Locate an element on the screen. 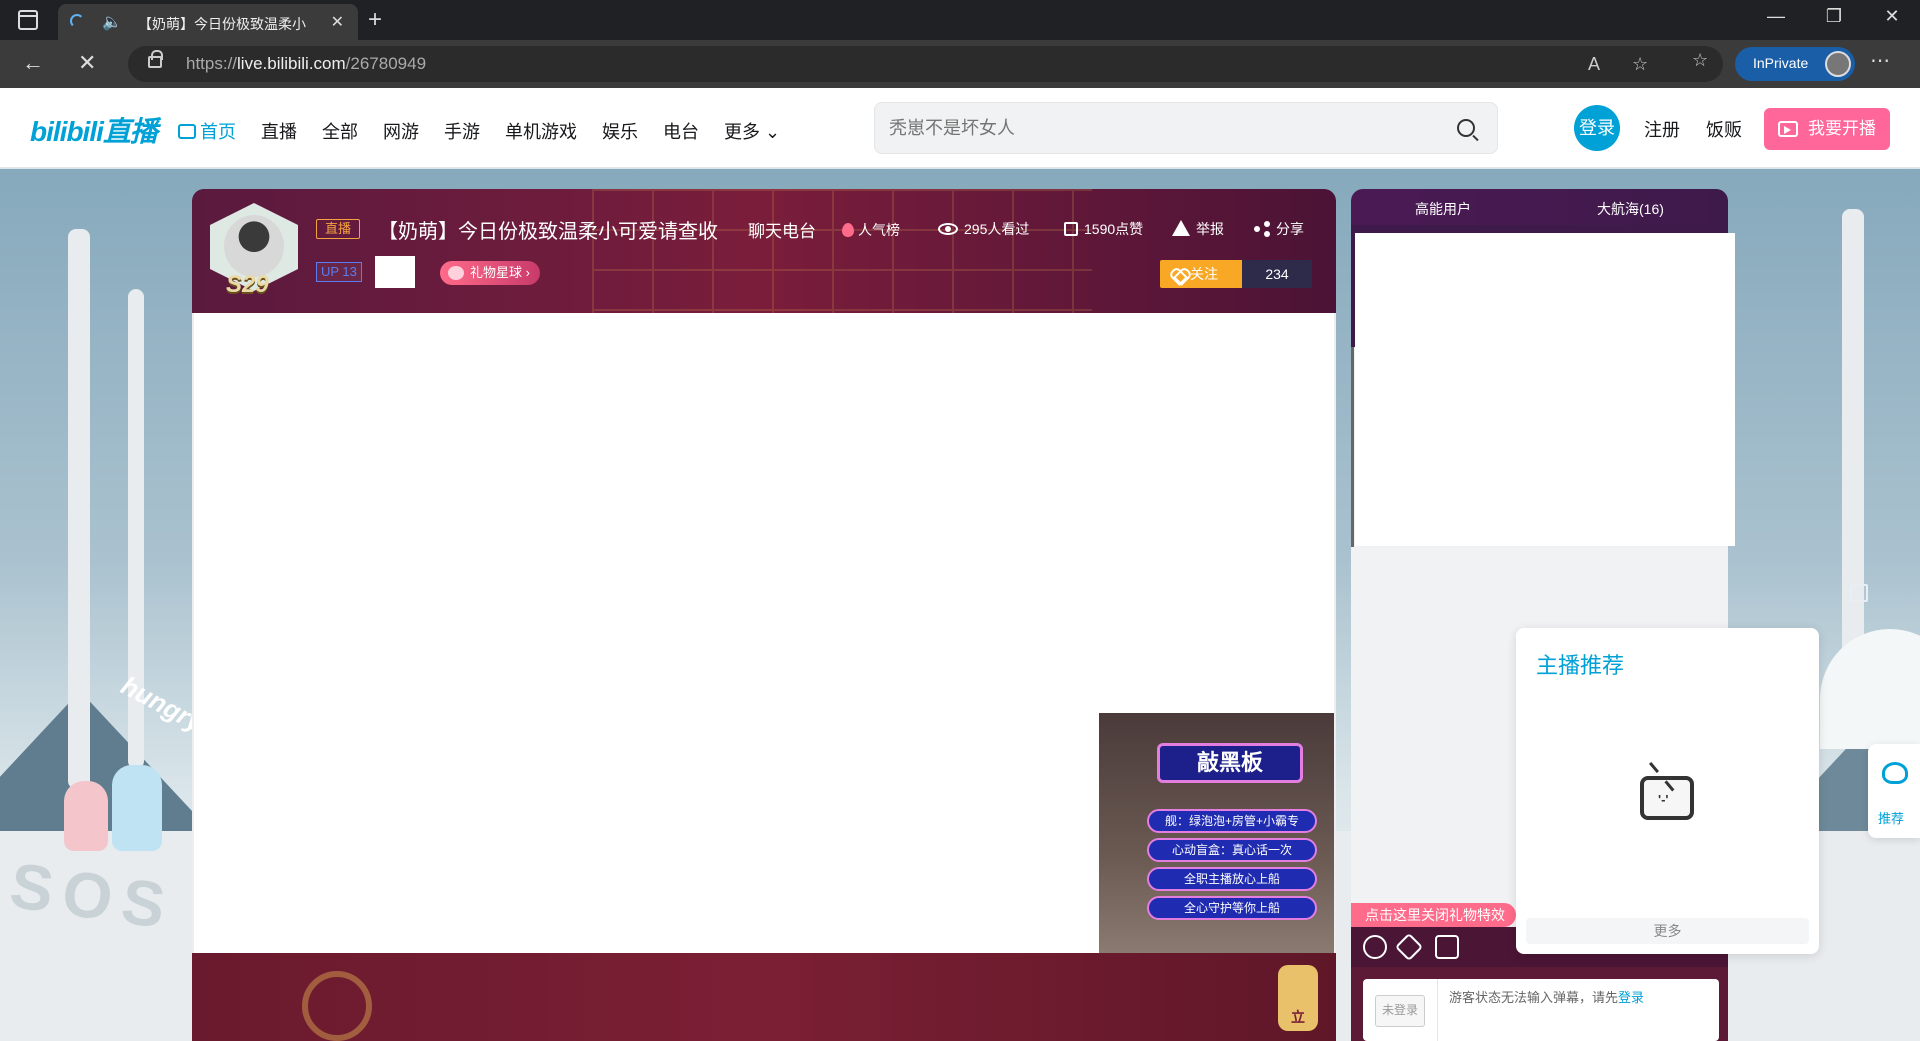 Image resolution: width=1920 pixels, height=1041 pixels. url-field: https://live.bilibili.com/26780949 A ☆ is located at coordinates (925, 64).